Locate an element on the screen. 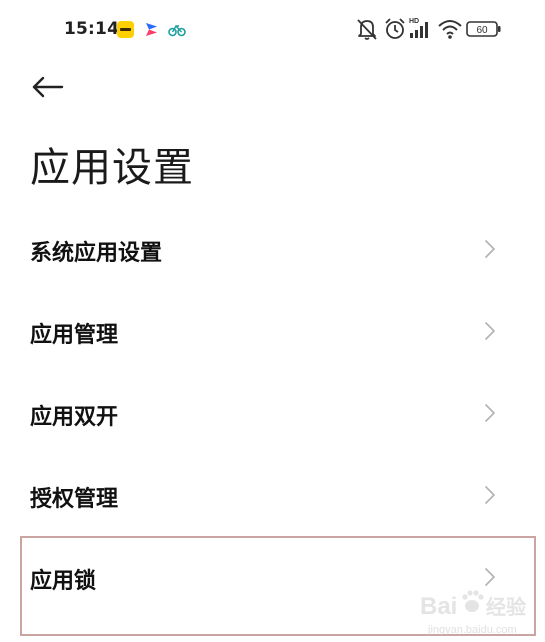  baidu-jingyan-watermark: Bai 经验 jingyan.baidu.com is located at coordinates (473, 613).